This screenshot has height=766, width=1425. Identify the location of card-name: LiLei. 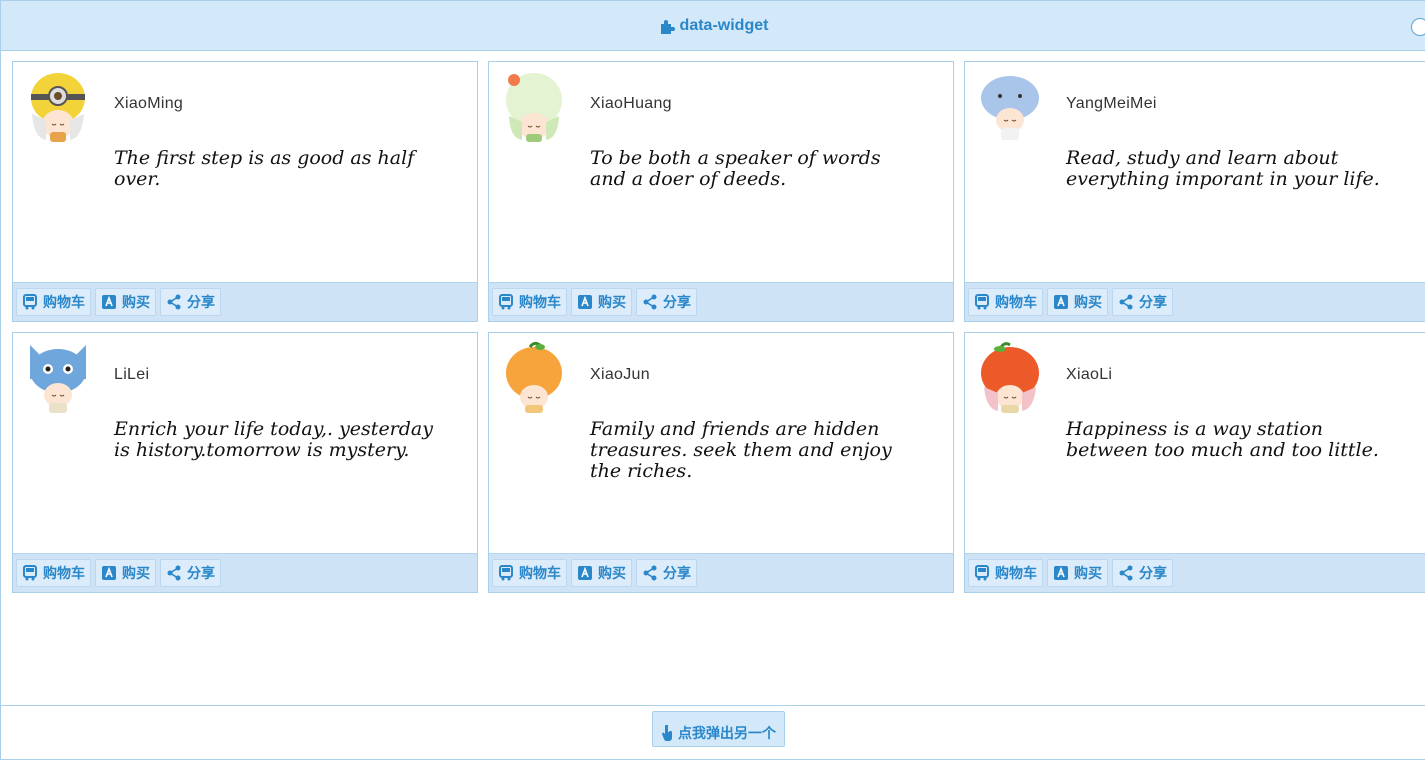
(132, 374).